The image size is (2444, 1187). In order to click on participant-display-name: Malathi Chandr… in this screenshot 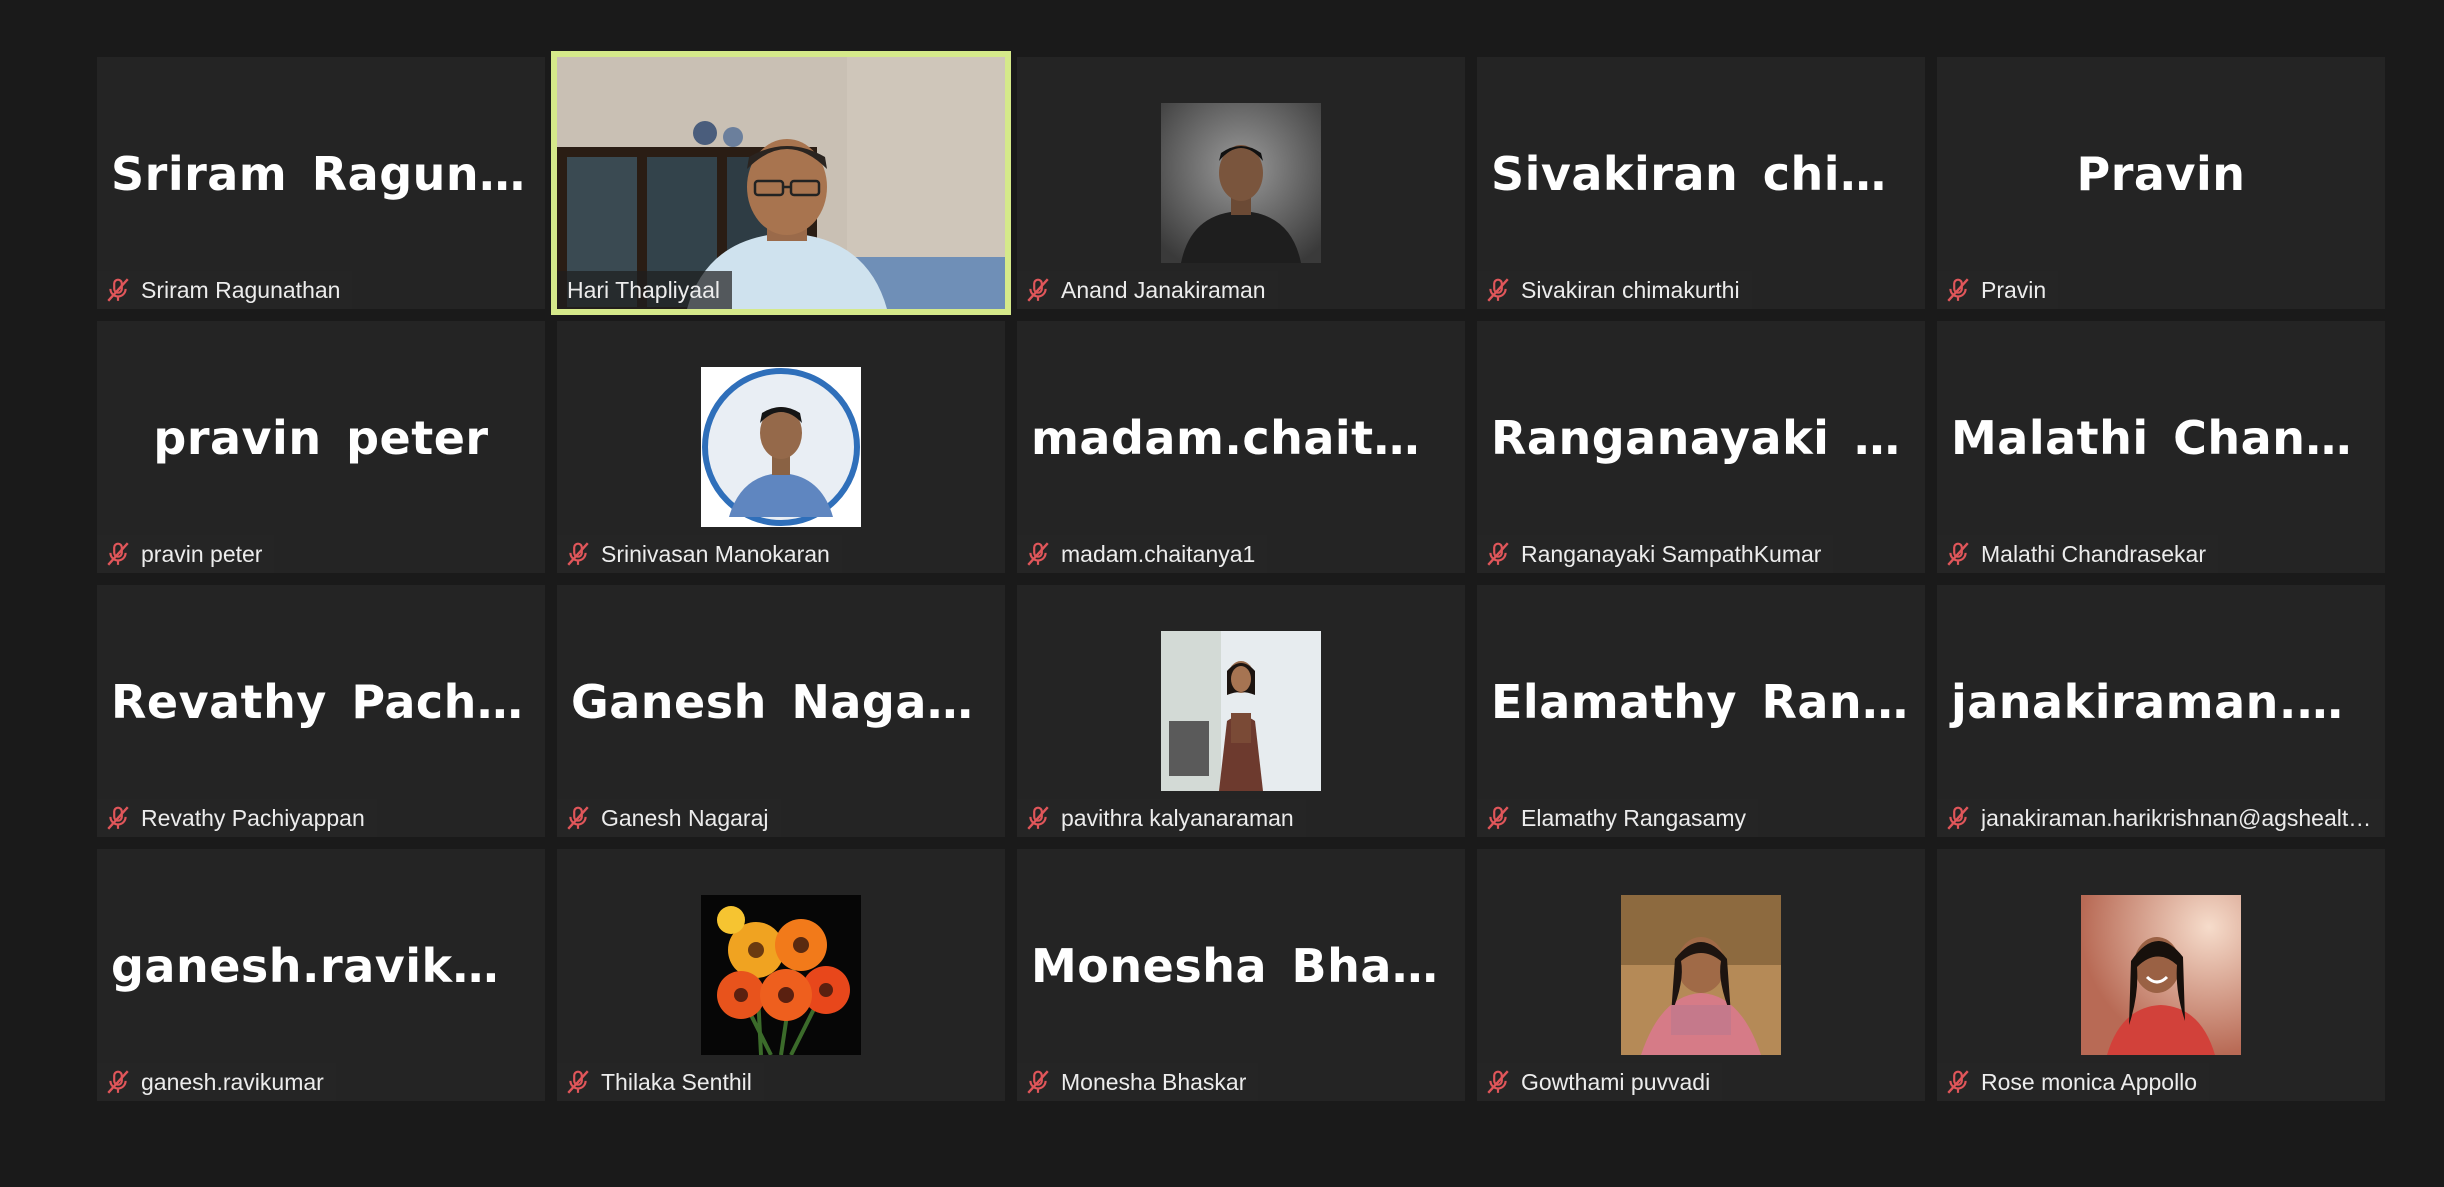, I will do `click(2168, 438)`.